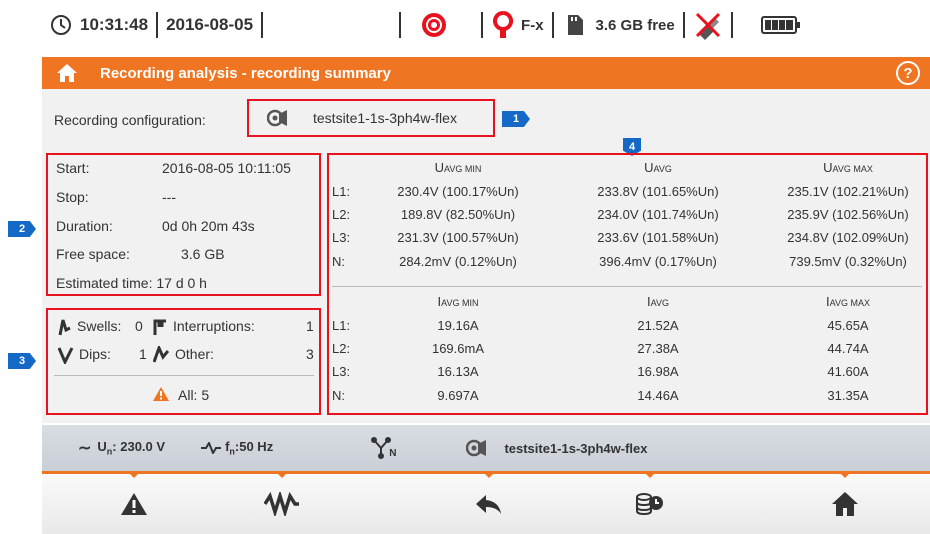  I want to click on callout-2: 2, so click(22, 229).